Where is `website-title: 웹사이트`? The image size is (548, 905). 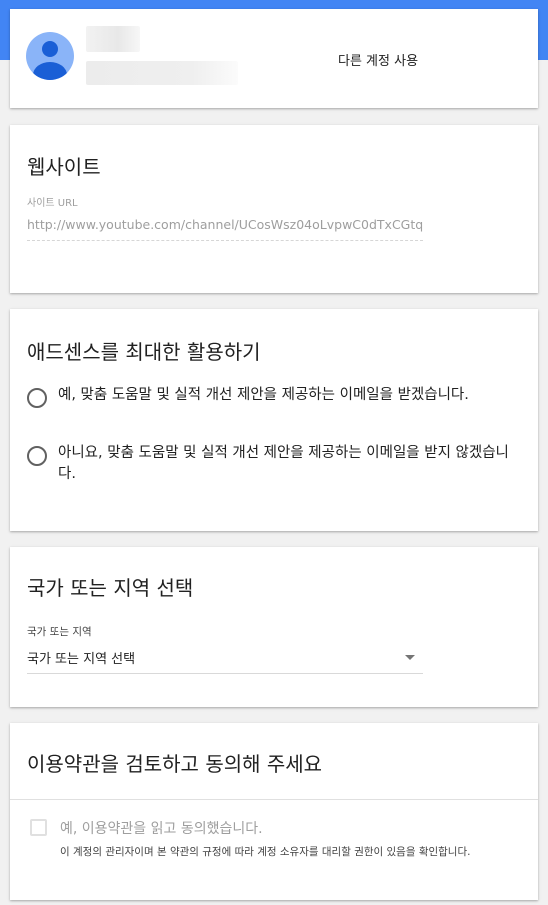 website-title: 웹사이트 is located at coordinates (64, 167).